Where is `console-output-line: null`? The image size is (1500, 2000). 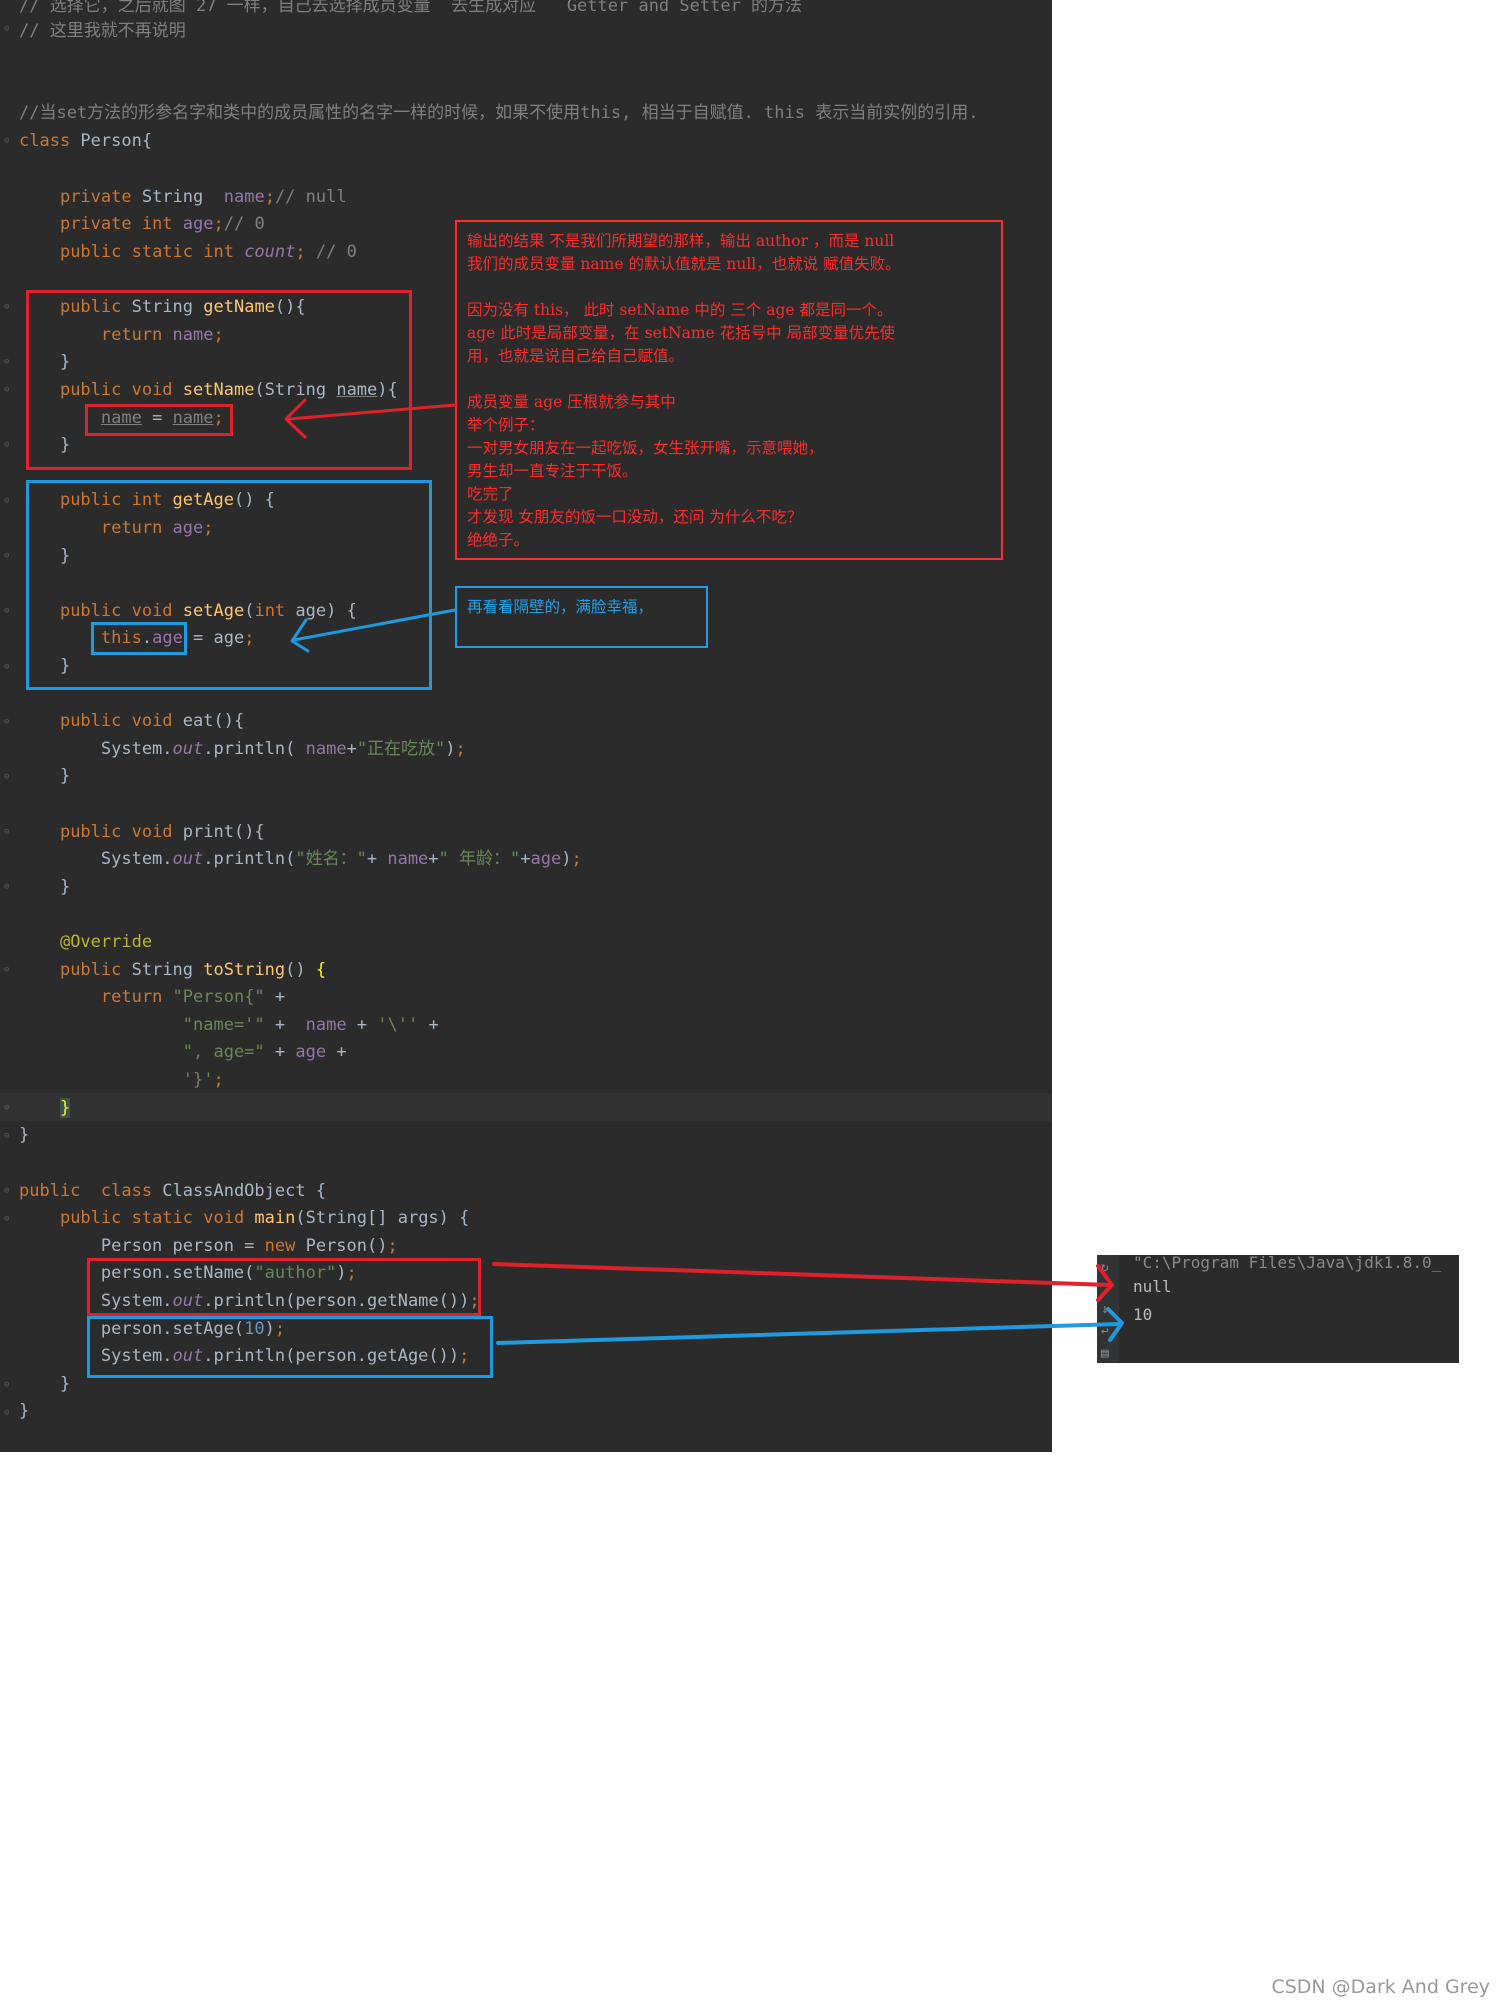
console-output-line: null is located at coordinates (1152, 1286).